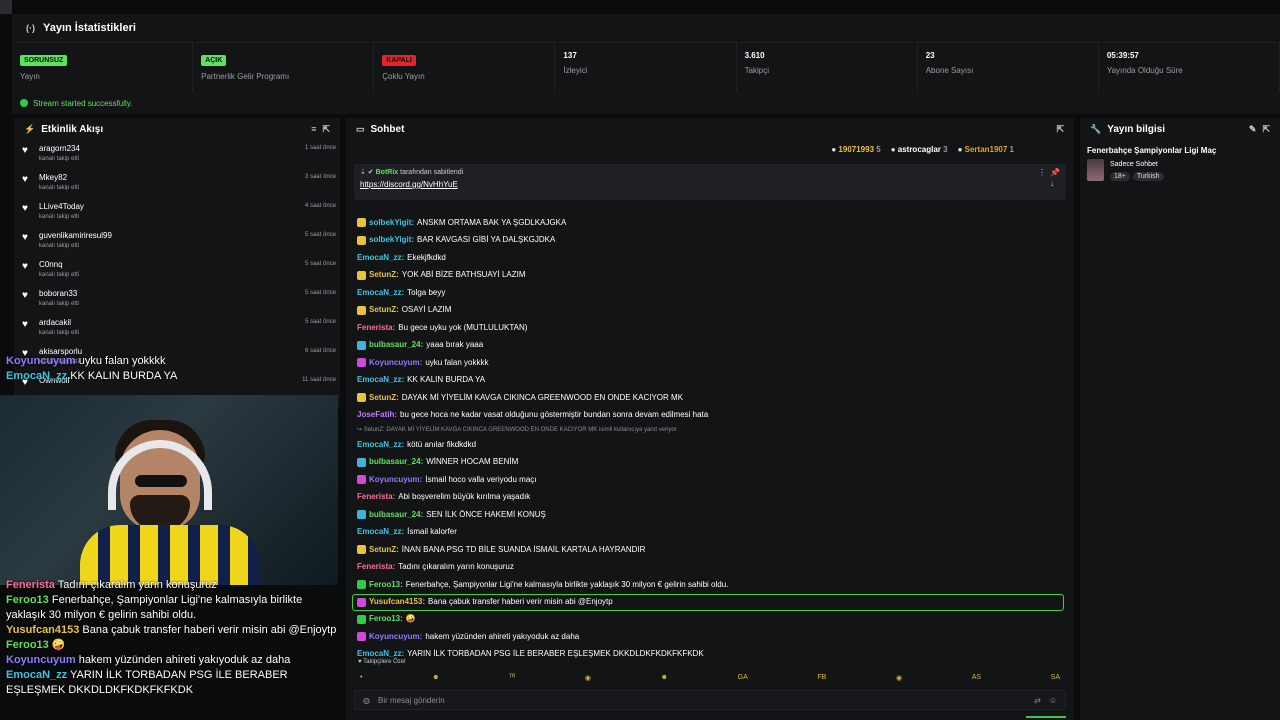 The height and width of the screenshot is (720, 1280). I want to click on more-icon: ⋮, so click(1042, 172).